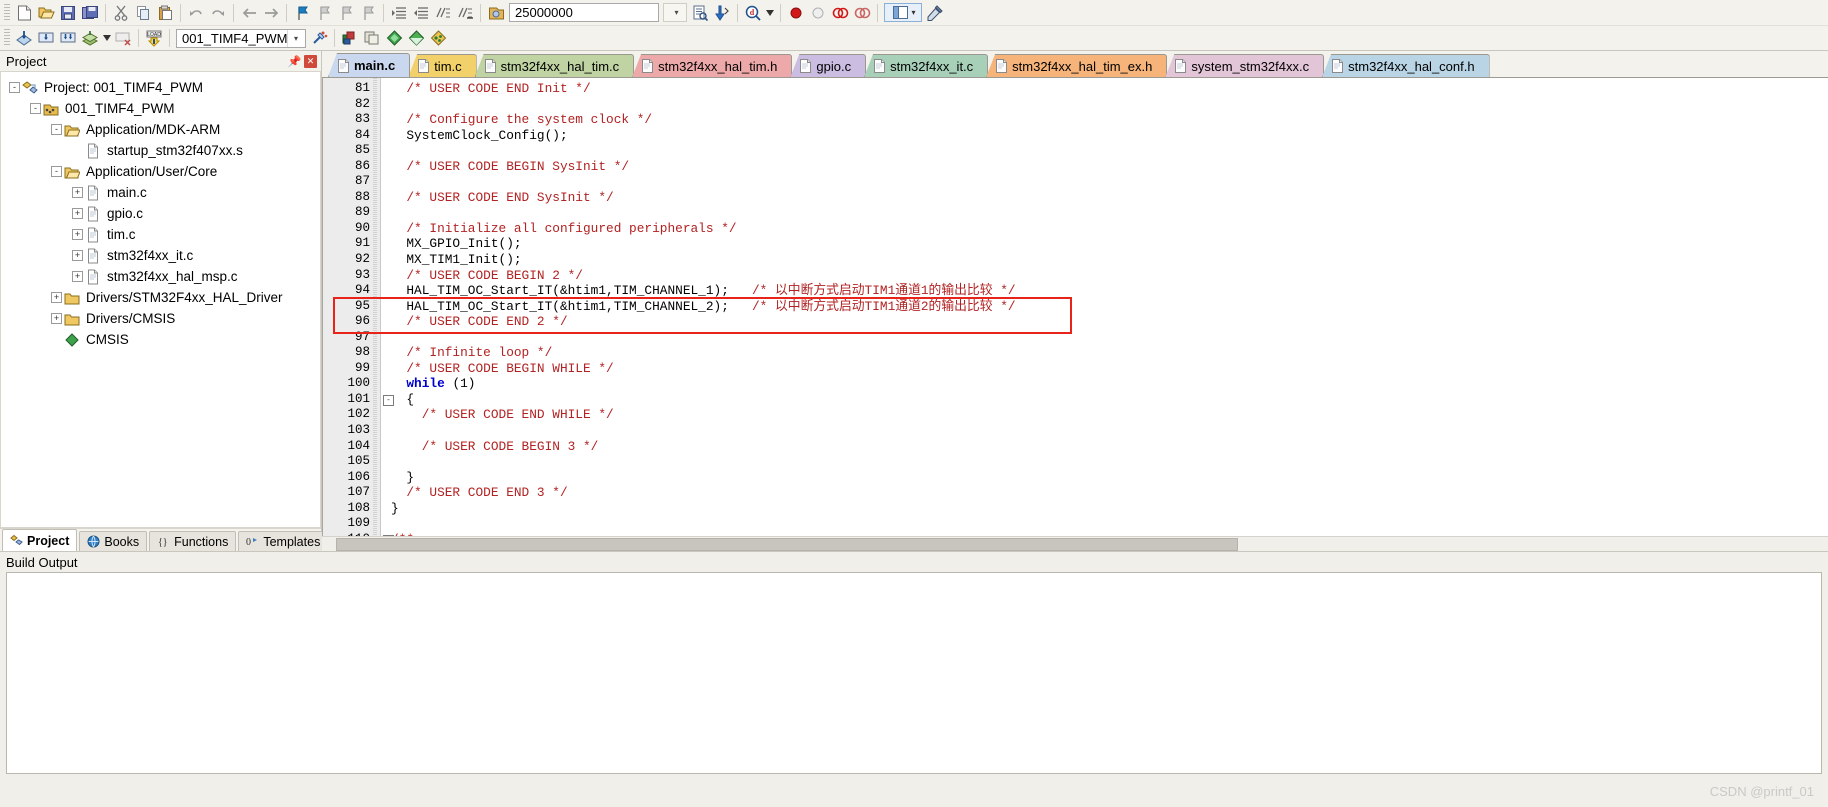  I want to click on configure-icon, so click(935, 12).